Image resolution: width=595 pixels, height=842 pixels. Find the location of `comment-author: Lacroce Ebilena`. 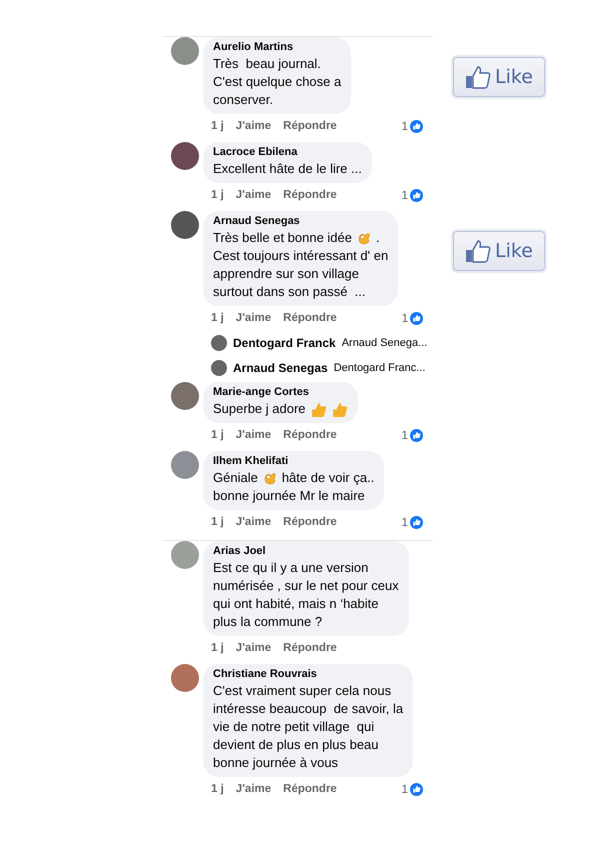

comment-author: Lacroce Ebilena is located at coordinates (287, 152).